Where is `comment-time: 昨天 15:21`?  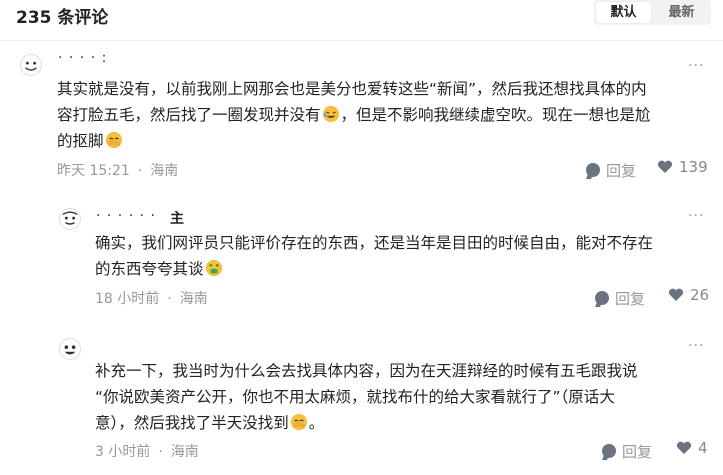
comment-time: 昨天 15:21 is located at coordinates (93, 171).